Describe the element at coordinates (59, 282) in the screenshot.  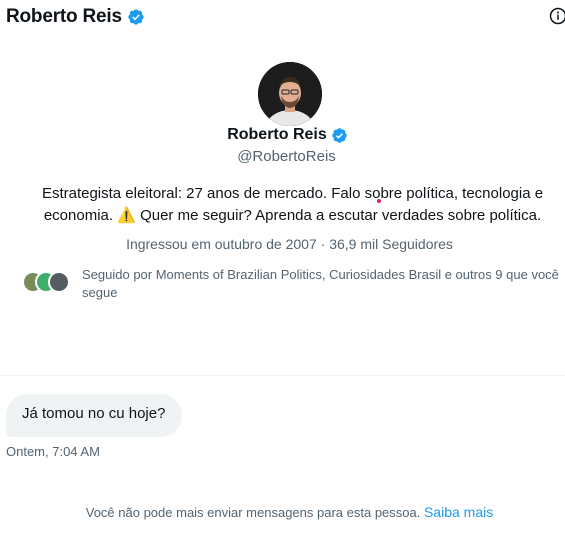
I see `follower-avatar` at that location.